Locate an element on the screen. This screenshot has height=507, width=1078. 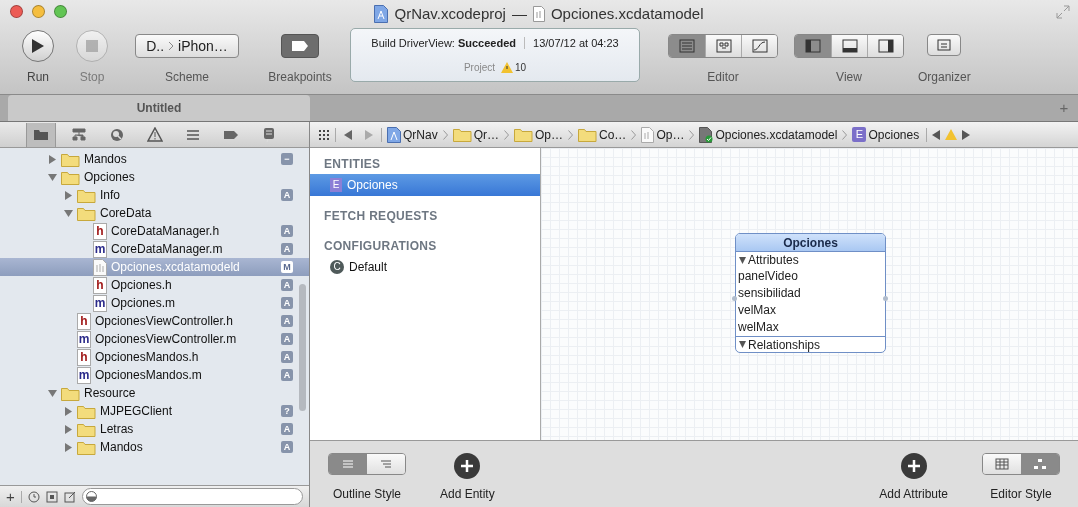
tree-row: Resource is located at coordinates (154, 393).